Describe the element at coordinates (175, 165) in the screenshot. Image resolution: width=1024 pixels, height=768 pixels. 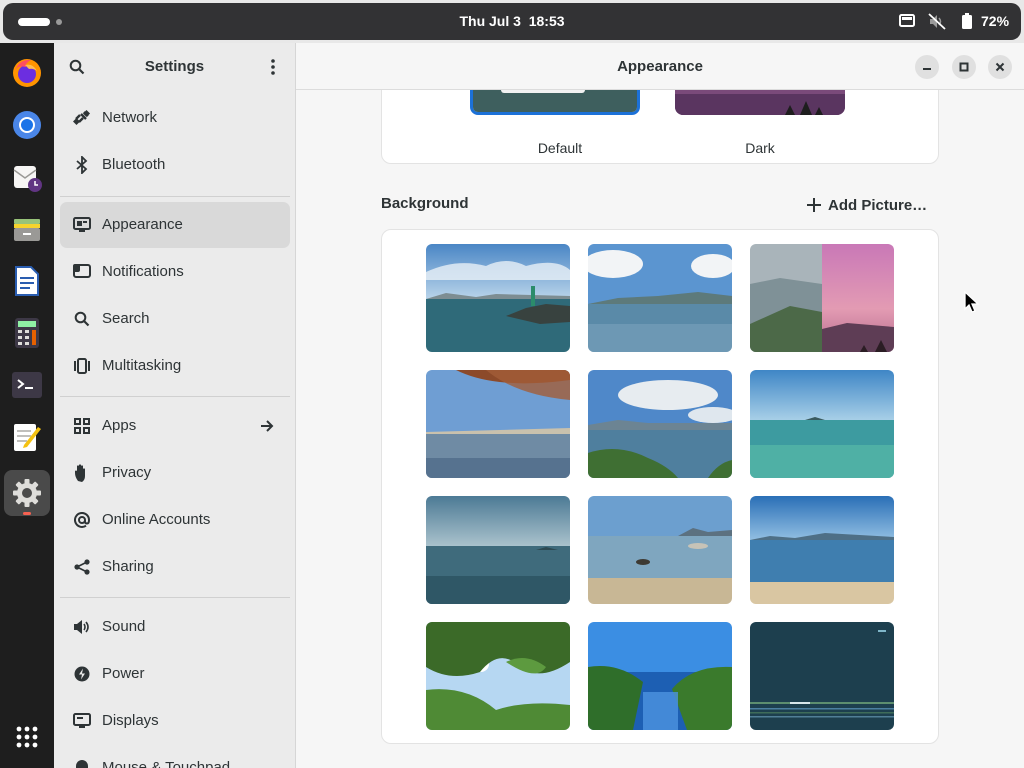
I see `sidebar-item-bluetooth: Bluetooth` at that location.